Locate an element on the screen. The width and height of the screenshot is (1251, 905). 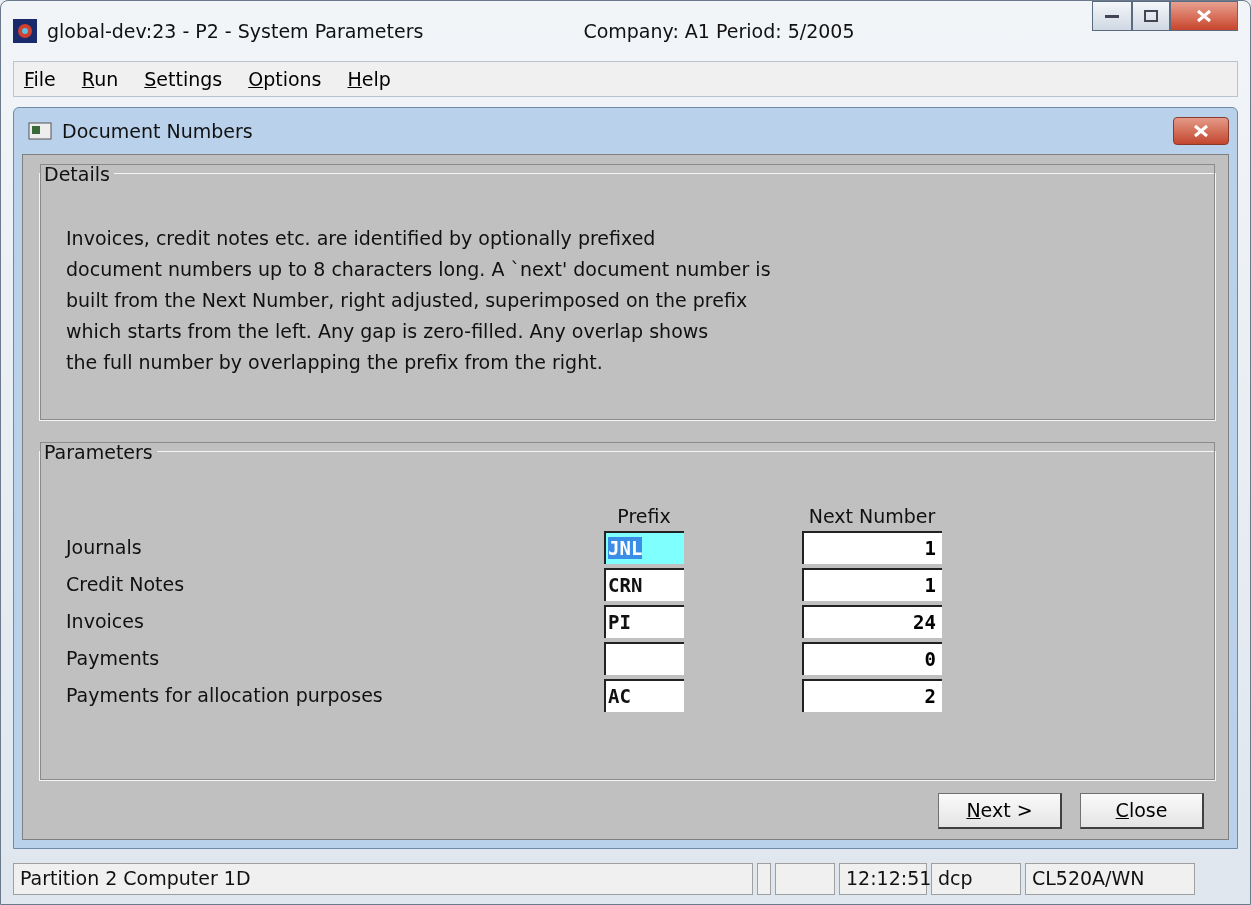
close-button: Close is located at coordinates (1142, 810).